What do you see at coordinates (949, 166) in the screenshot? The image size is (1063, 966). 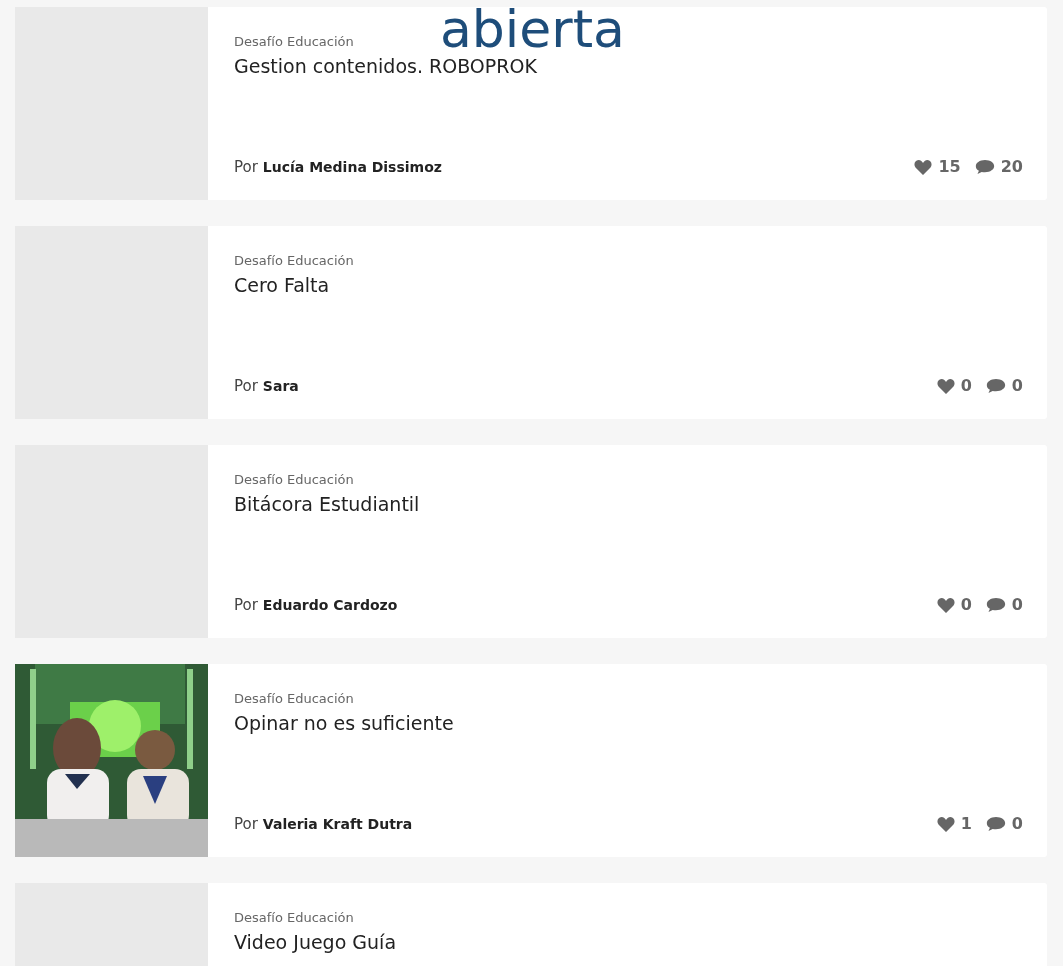 I see `like-count: 15` at bounding box center [949, 166].